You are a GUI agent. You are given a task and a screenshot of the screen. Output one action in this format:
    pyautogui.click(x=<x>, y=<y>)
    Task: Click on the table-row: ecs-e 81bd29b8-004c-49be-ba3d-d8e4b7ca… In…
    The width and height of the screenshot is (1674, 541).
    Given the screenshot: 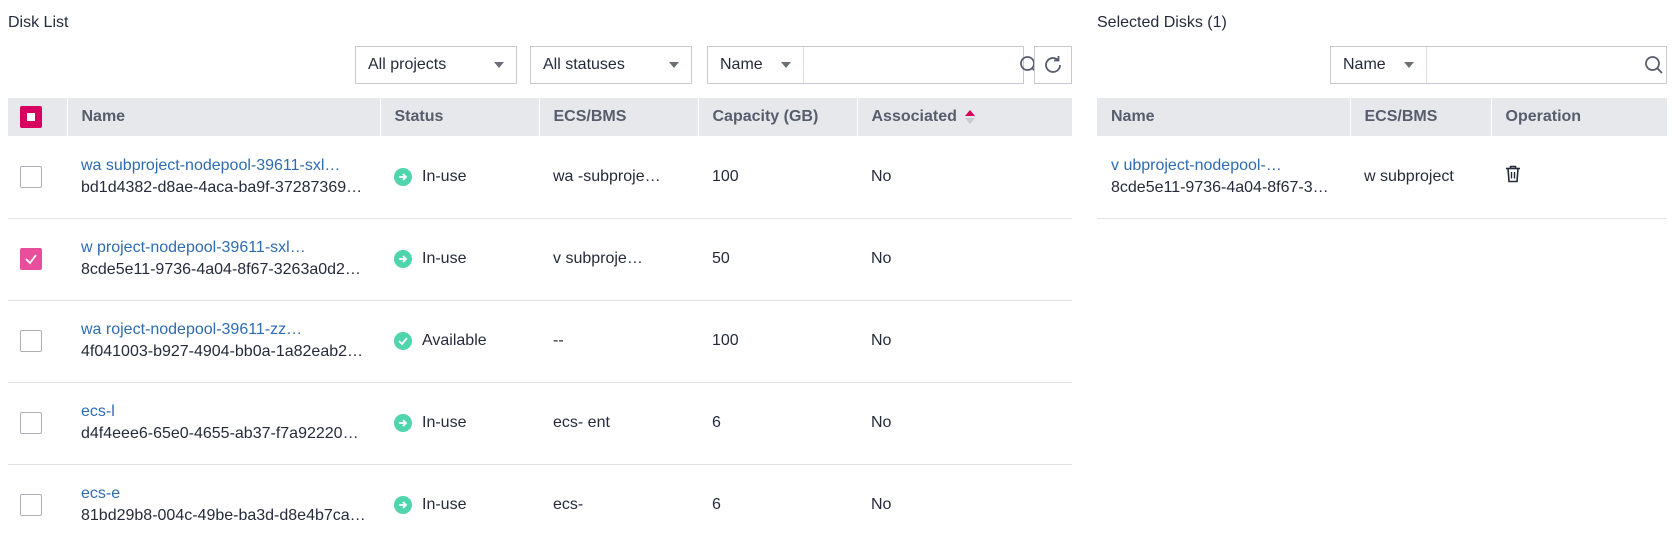 What is the action you would take?
    pyautogui.click(x=540, y=502)
    